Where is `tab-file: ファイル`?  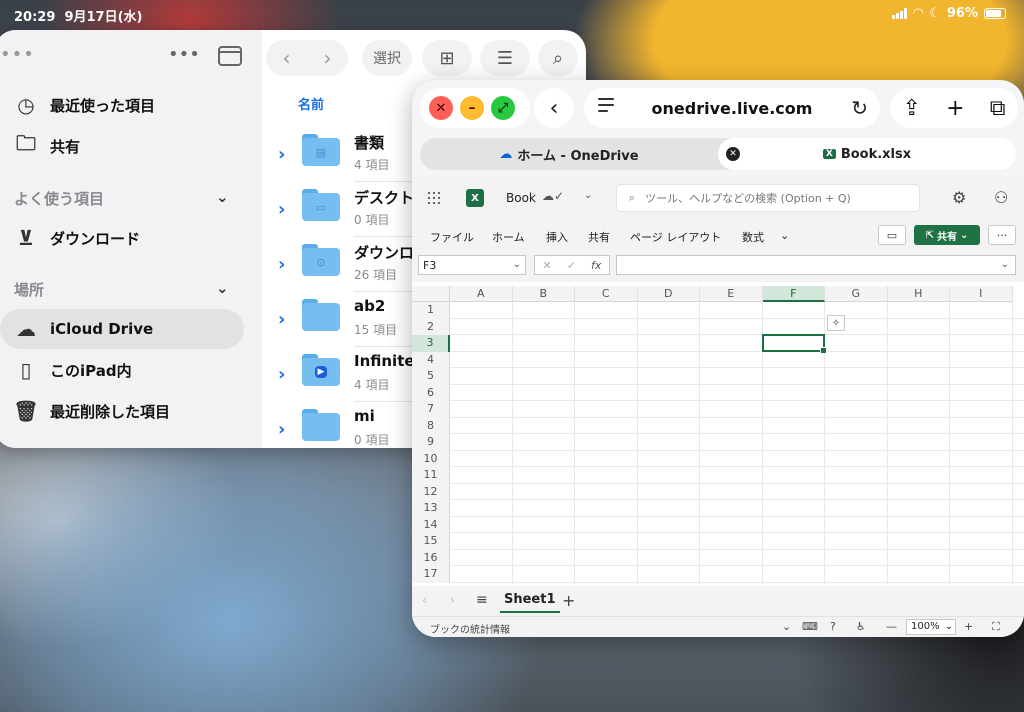
tab-file: ファイル is located at coordinates (452, 237).